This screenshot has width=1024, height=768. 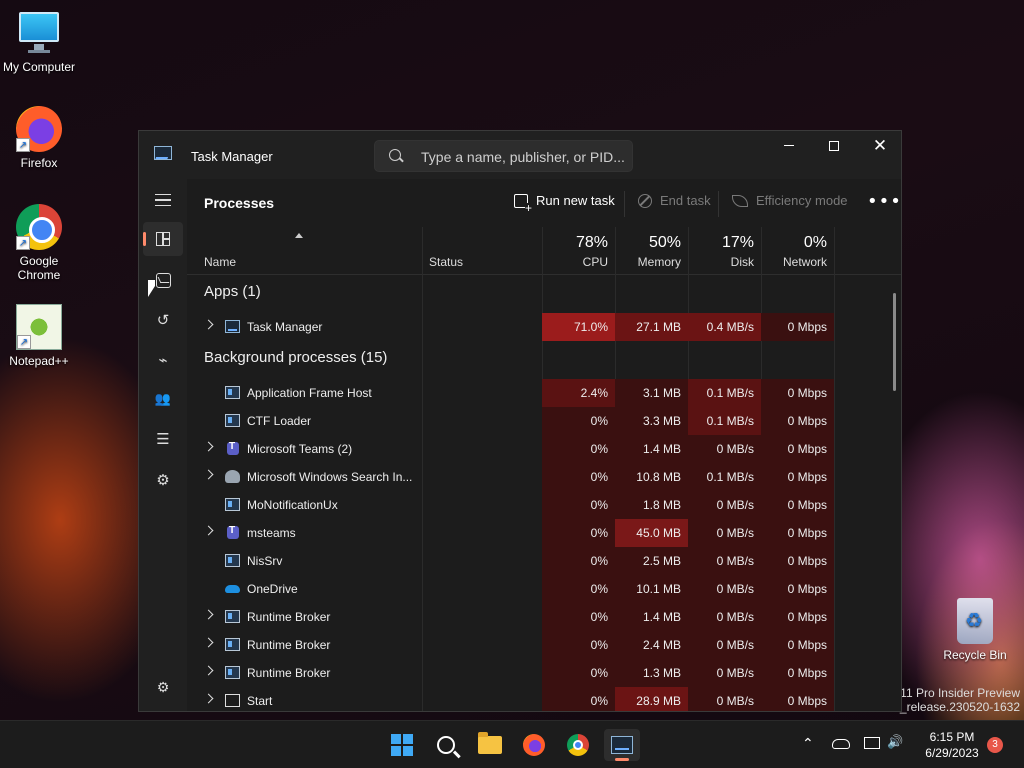 I want to click on nav-menu-button, so click(x=163, y=200).